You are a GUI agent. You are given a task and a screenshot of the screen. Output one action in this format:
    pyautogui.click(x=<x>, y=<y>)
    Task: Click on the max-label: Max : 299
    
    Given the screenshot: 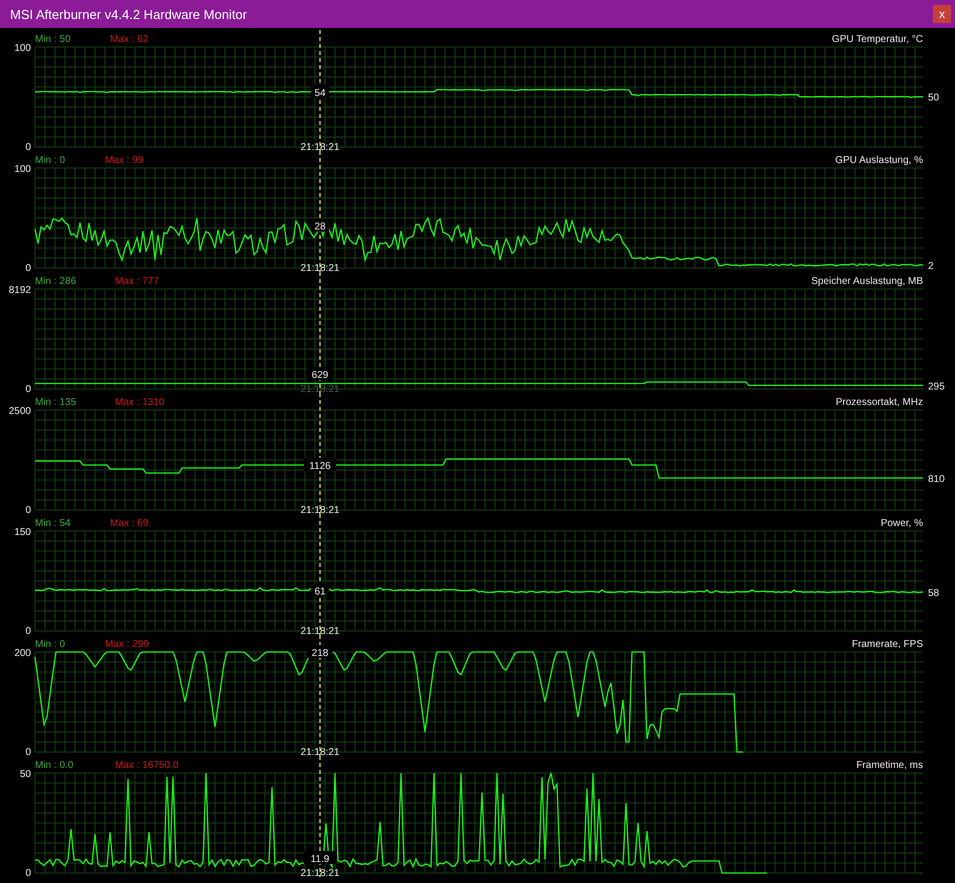 What is the action you would take?
    pyautogui.click(x=127, y=644)
    